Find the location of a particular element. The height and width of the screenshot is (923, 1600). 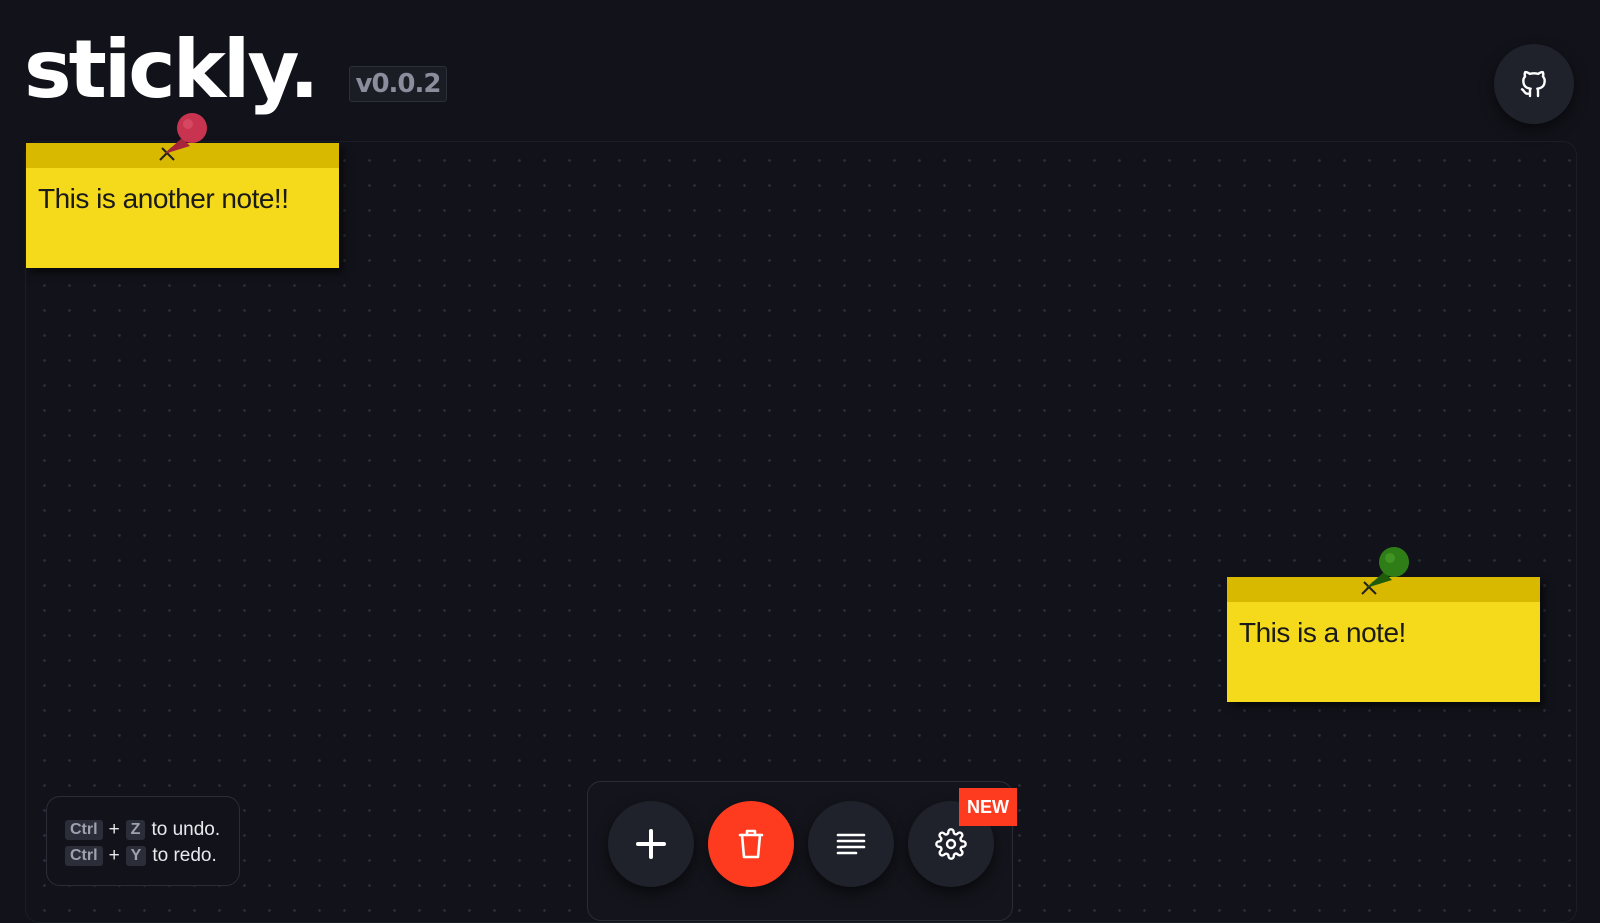

redo-hint: Ctrl + Y to redo. is located at coordinates (152, 856).